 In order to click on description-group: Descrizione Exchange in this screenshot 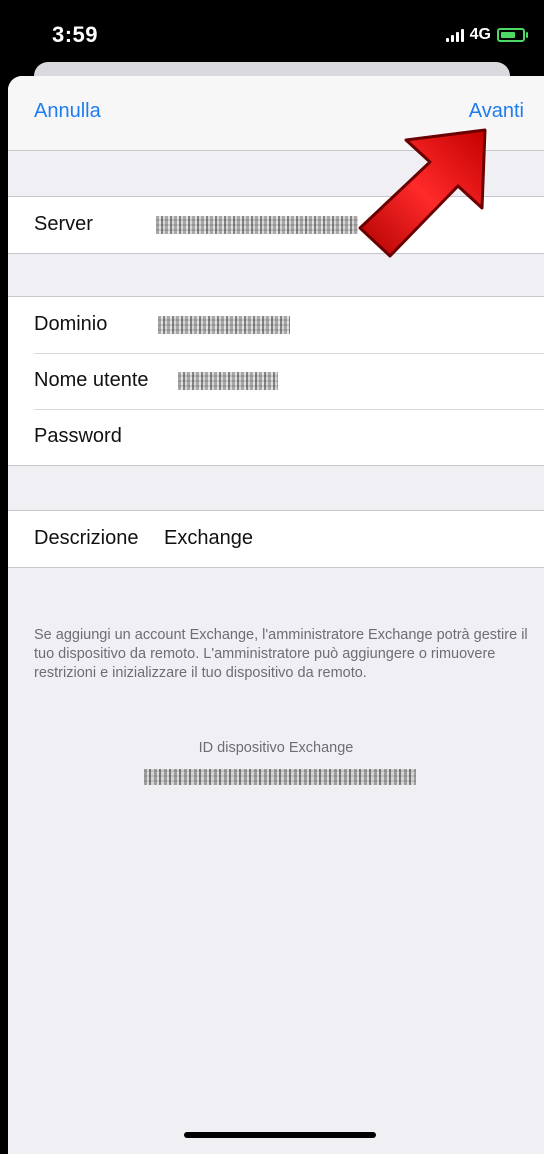, I will do `click(276, 539)`.